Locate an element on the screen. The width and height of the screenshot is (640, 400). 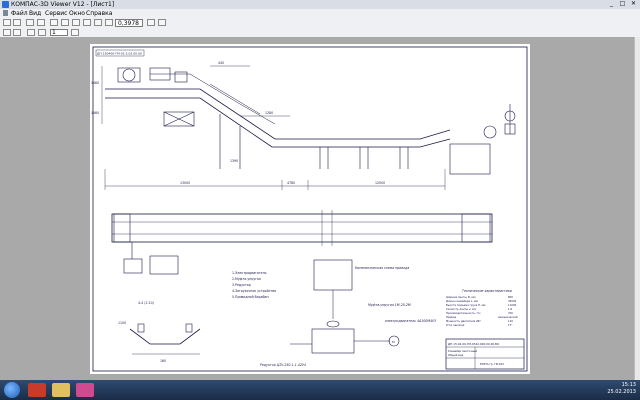
tech-title: Технические характеристики is located at coordinates (487, 291).